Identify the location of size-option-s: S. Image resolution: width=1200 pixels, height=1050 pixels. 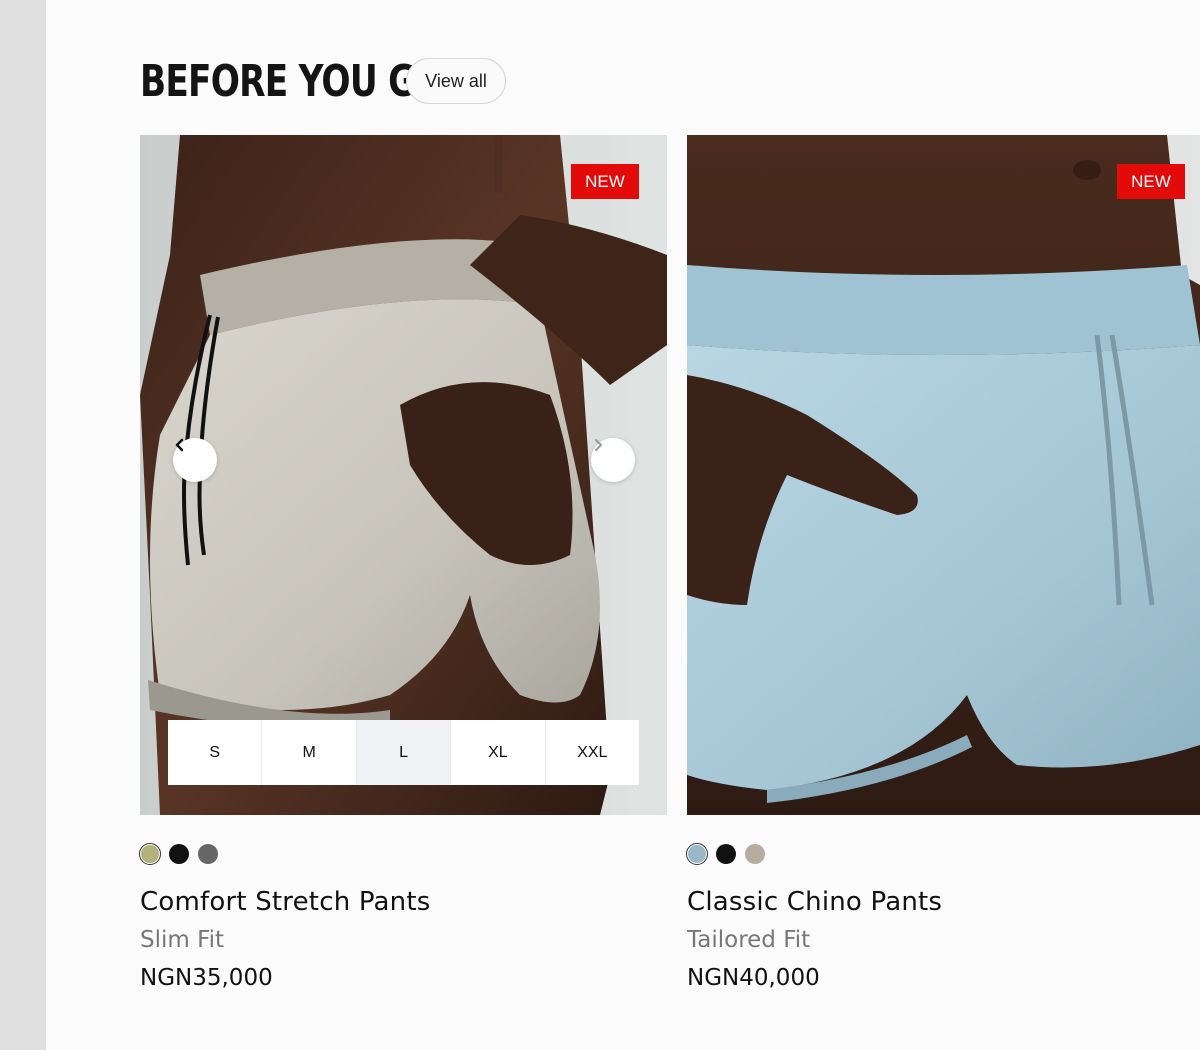
(215, 752).